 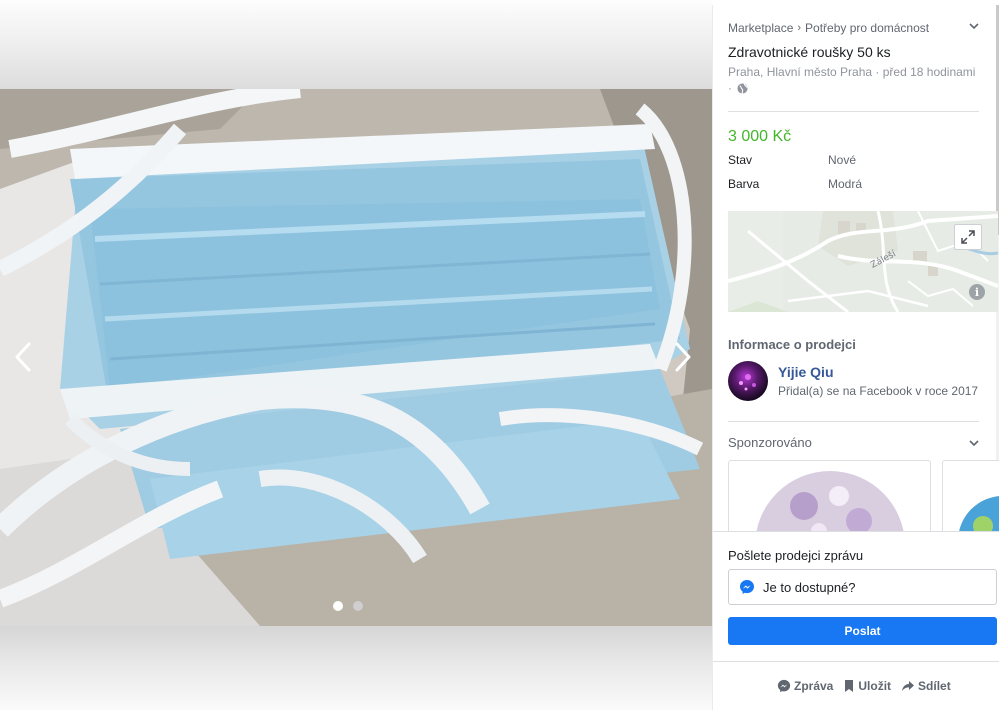 What do you see at coordinates (792, 344) in the screenshot?
I see `seller-section-title: Informace o prodejci` at bounding box center [792, 344].